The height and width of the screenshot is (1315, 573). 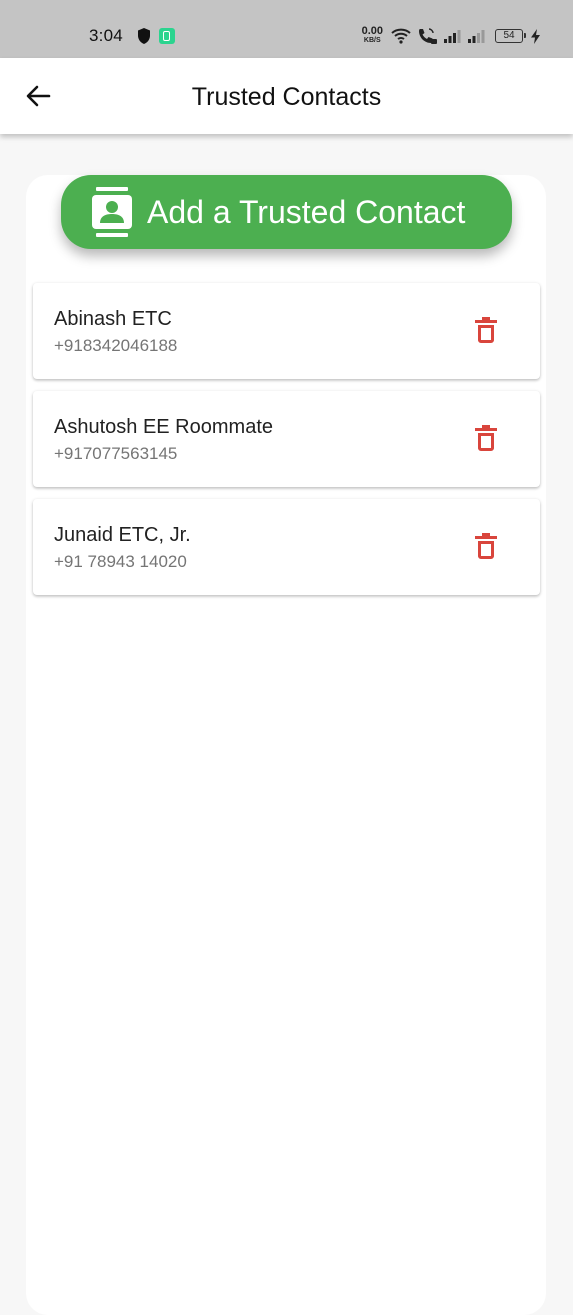 What do you see at coordinates (167, 36) in the screenshot?
I see `app-notification-icon` at bounding box center [167, 36].